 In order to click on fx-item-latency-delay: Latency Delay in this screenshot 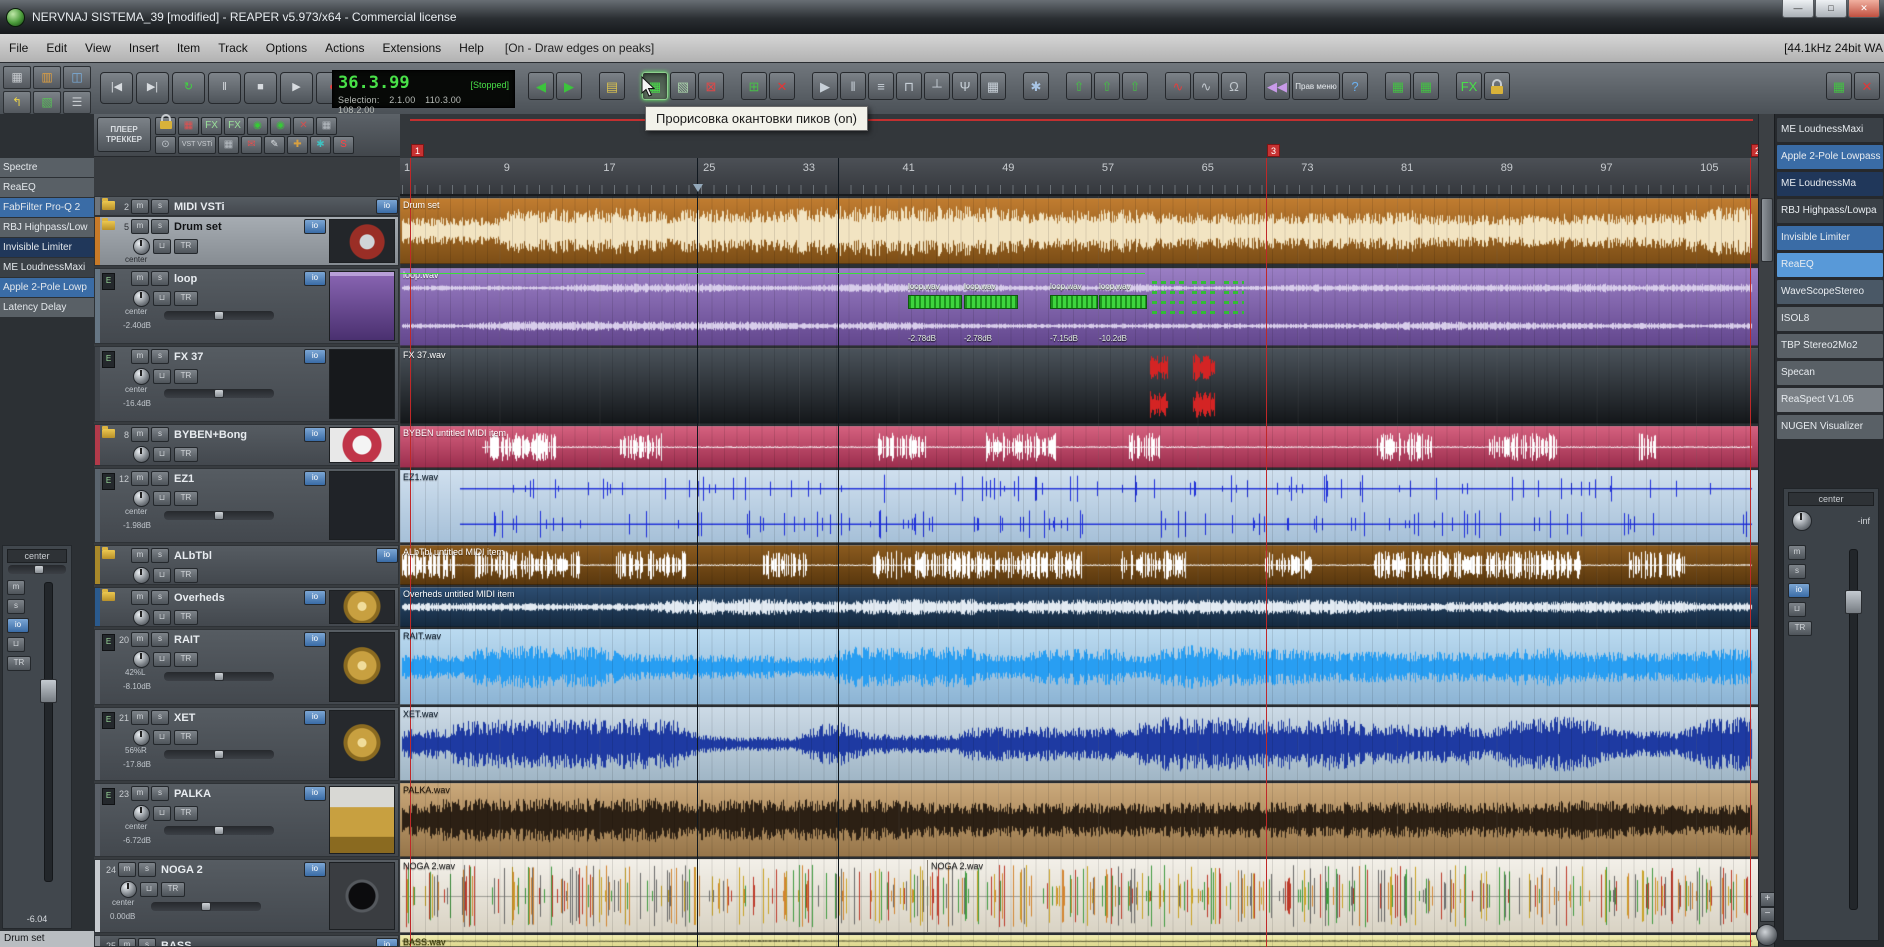, I will do `click(47, 307)`.